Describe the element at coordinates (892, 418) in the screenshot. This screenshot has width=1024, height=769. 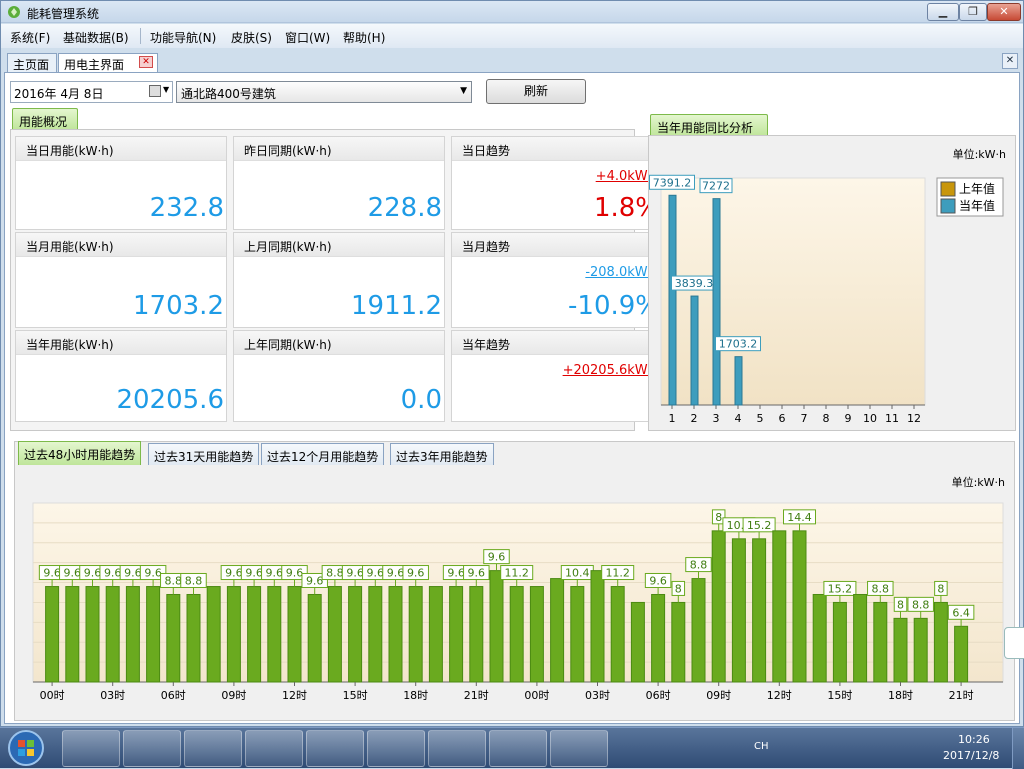
I see `x-tick-label: 11` at that location.